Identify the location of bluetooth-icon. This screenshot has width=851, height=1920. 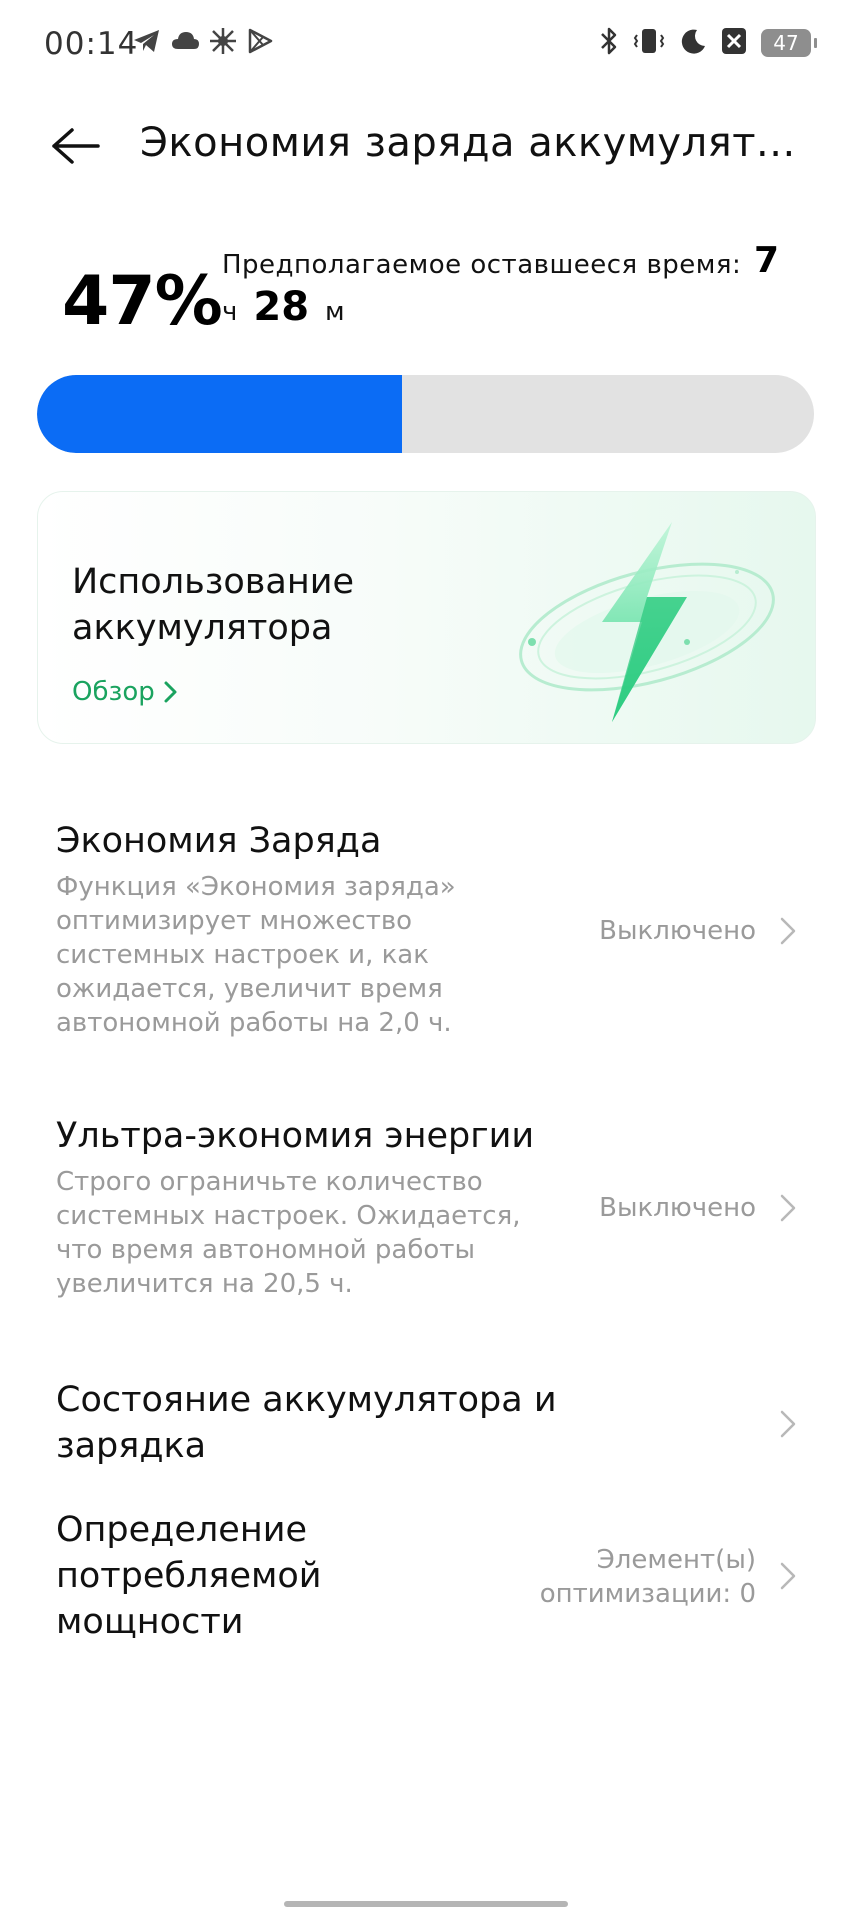
(609, 43).